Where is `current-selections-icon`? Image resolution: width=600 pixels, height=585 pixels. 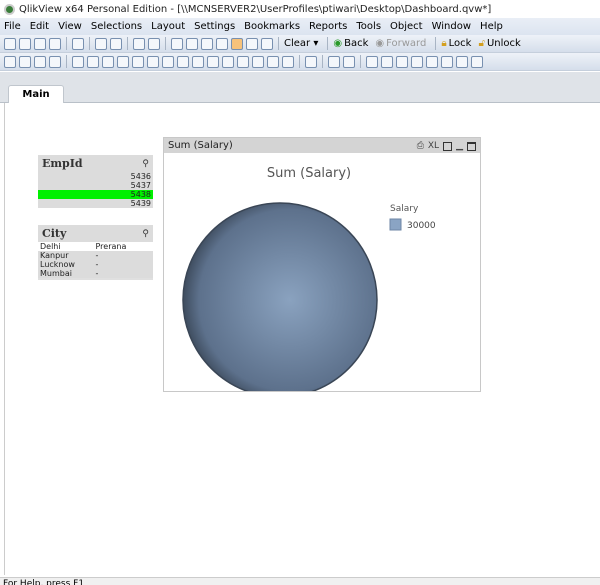
current-selections-icon is located at coordinates (168, 61).